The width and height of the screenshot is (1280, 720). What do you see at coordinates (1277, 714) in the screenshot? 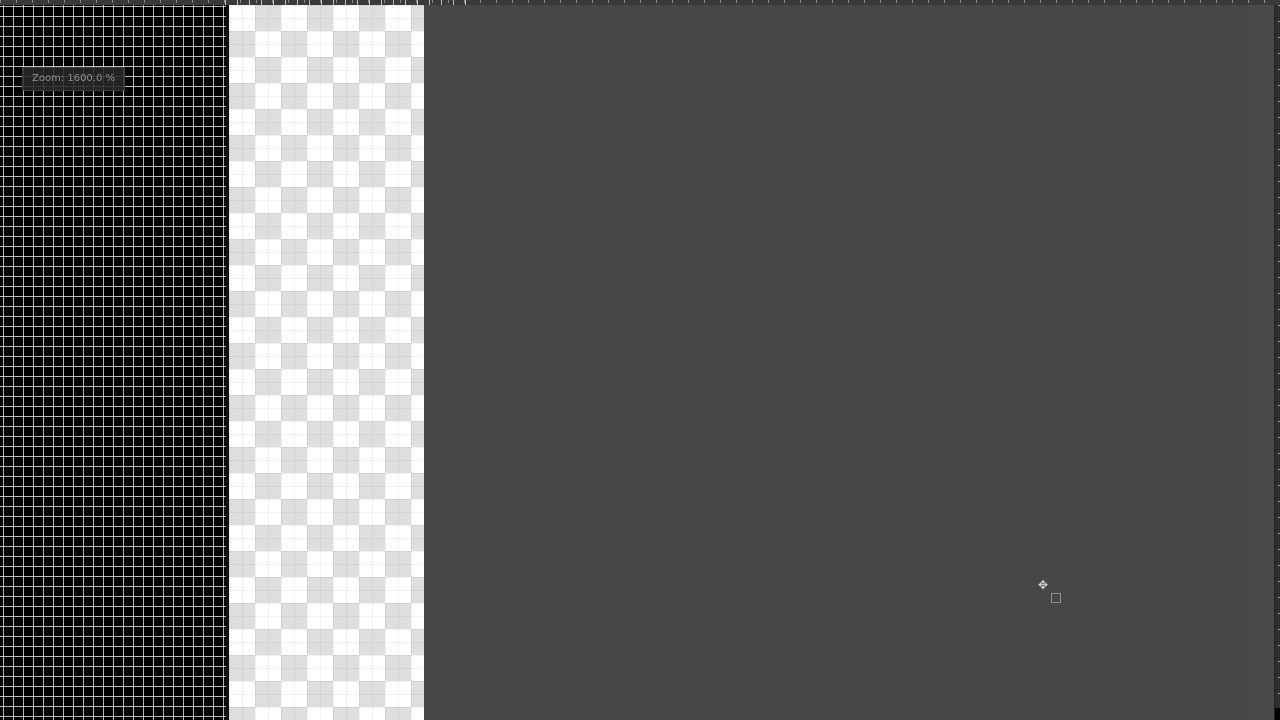
I see `ruler-corner` at bounding box center [1277, 714].